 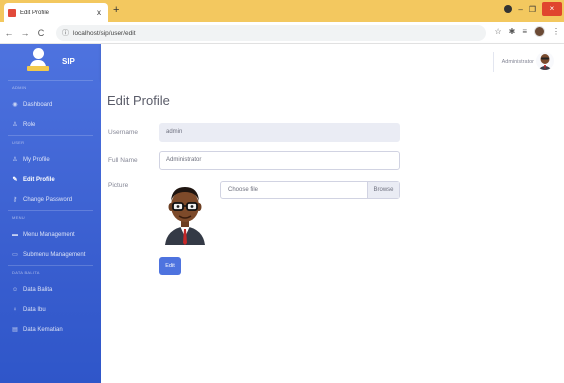 What do you see at coordinates (65, 33) in the screenshot?
I see `info-icon: ⓘ` at bounding box center [65, 33].